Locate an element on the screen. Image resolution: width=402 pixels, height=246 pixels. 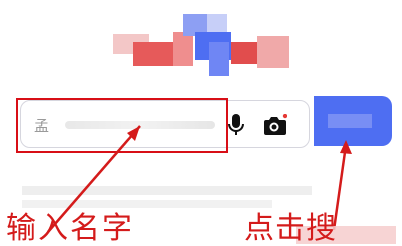
annotation-click-search: 点击搜 is located at coordinates (290, 228).